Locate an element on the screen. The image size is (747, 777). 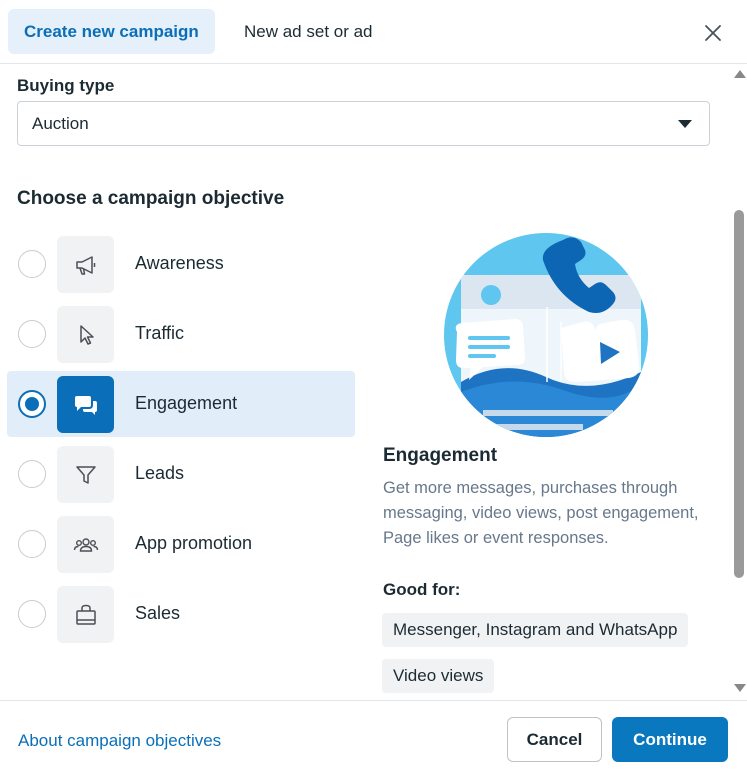
buying-type-label: Buying type is located at coordinates (66, 85).